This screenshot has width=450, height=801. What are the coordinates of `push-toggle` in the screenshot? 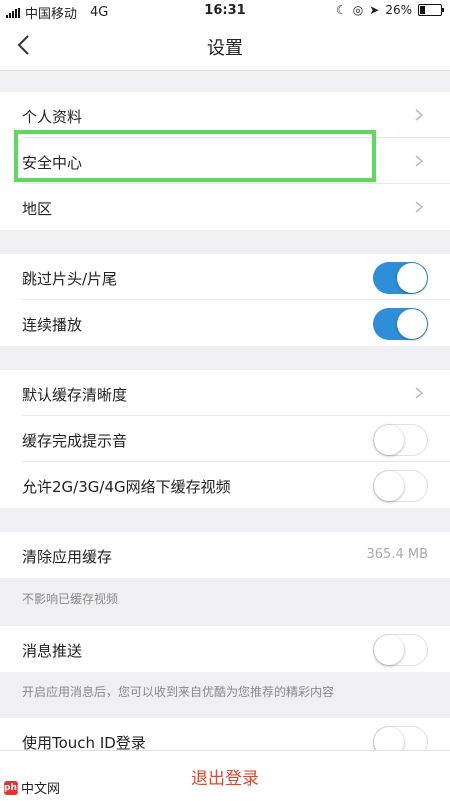 It's located at (400, 650).